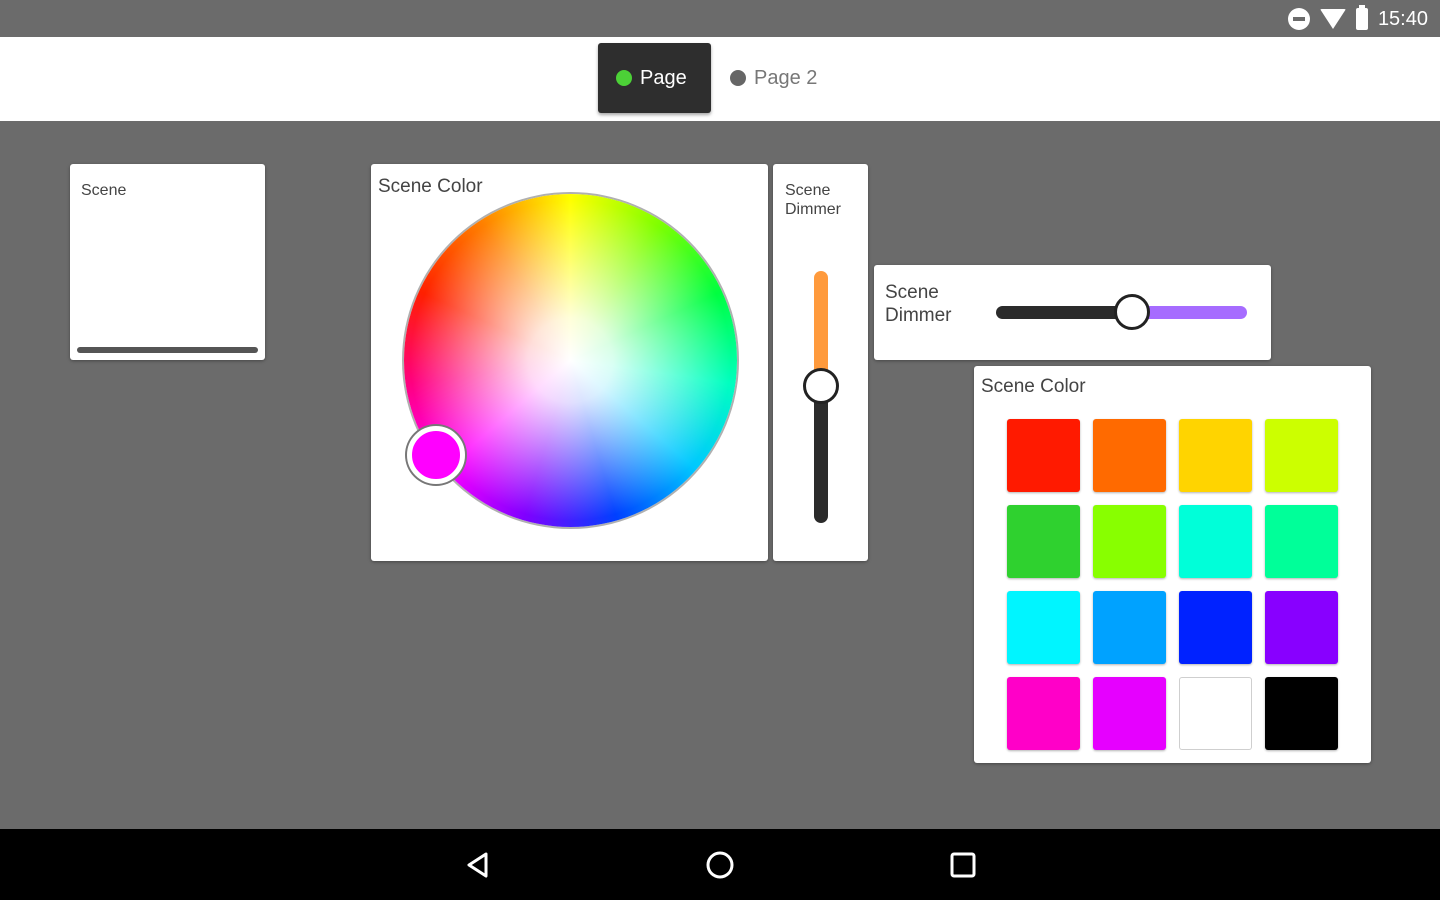  Describe the element at coordinates (167, 350) in the screenshot. I see `scene-activate-bar` at that location.